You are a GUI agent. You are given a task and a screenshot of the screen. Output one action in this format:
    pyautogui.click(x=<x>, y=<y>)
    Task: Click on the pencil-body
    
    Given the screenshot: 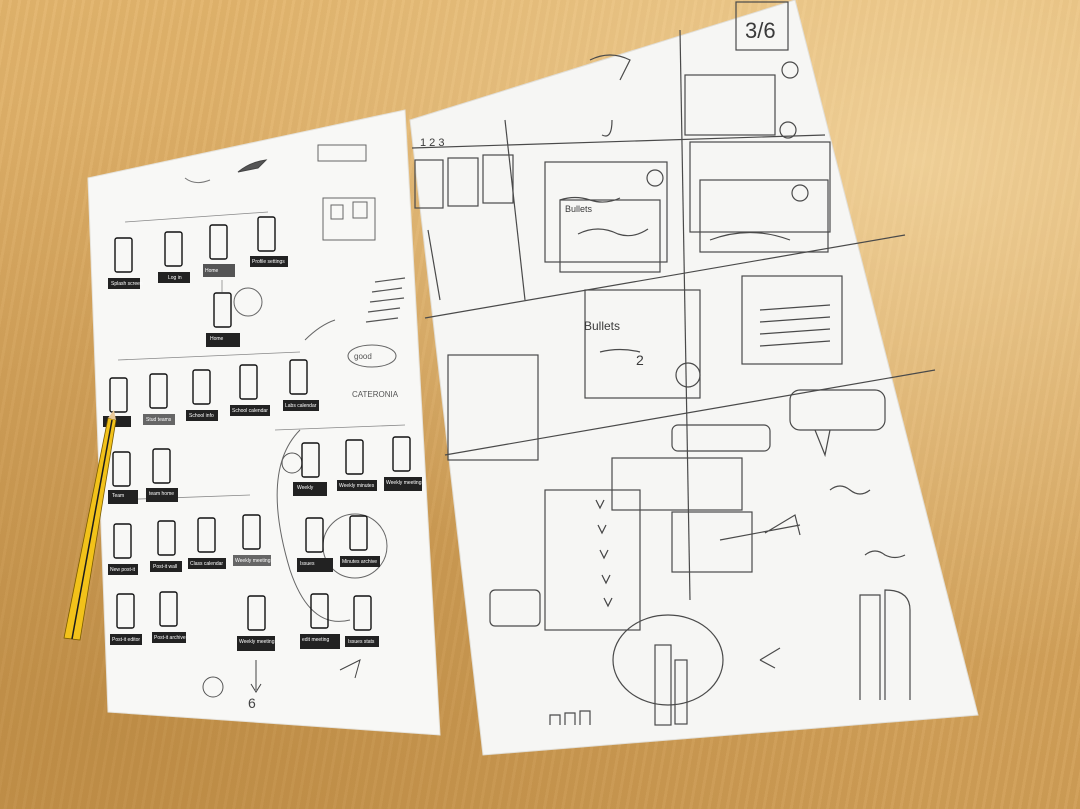 What is the action you would take?
    pyautogui.click(x=90, y=529)
    